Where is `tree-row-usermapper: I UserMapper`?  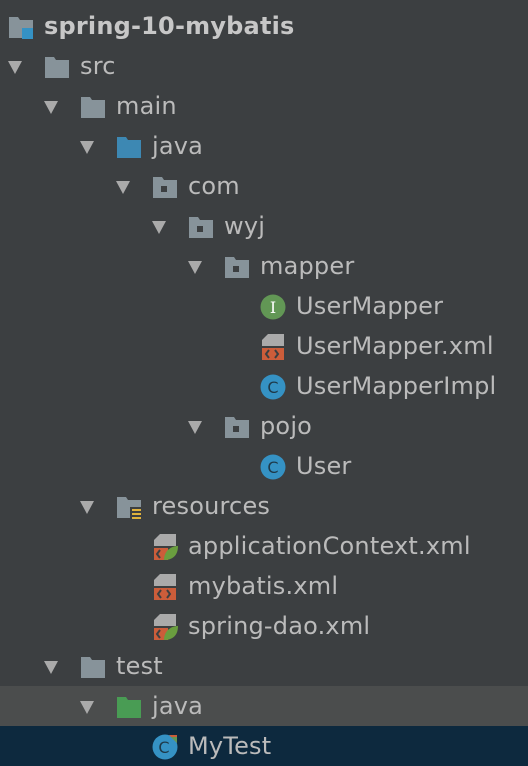 tree-row-usermapper: I UserMapper is located at coordinates (264, 306).